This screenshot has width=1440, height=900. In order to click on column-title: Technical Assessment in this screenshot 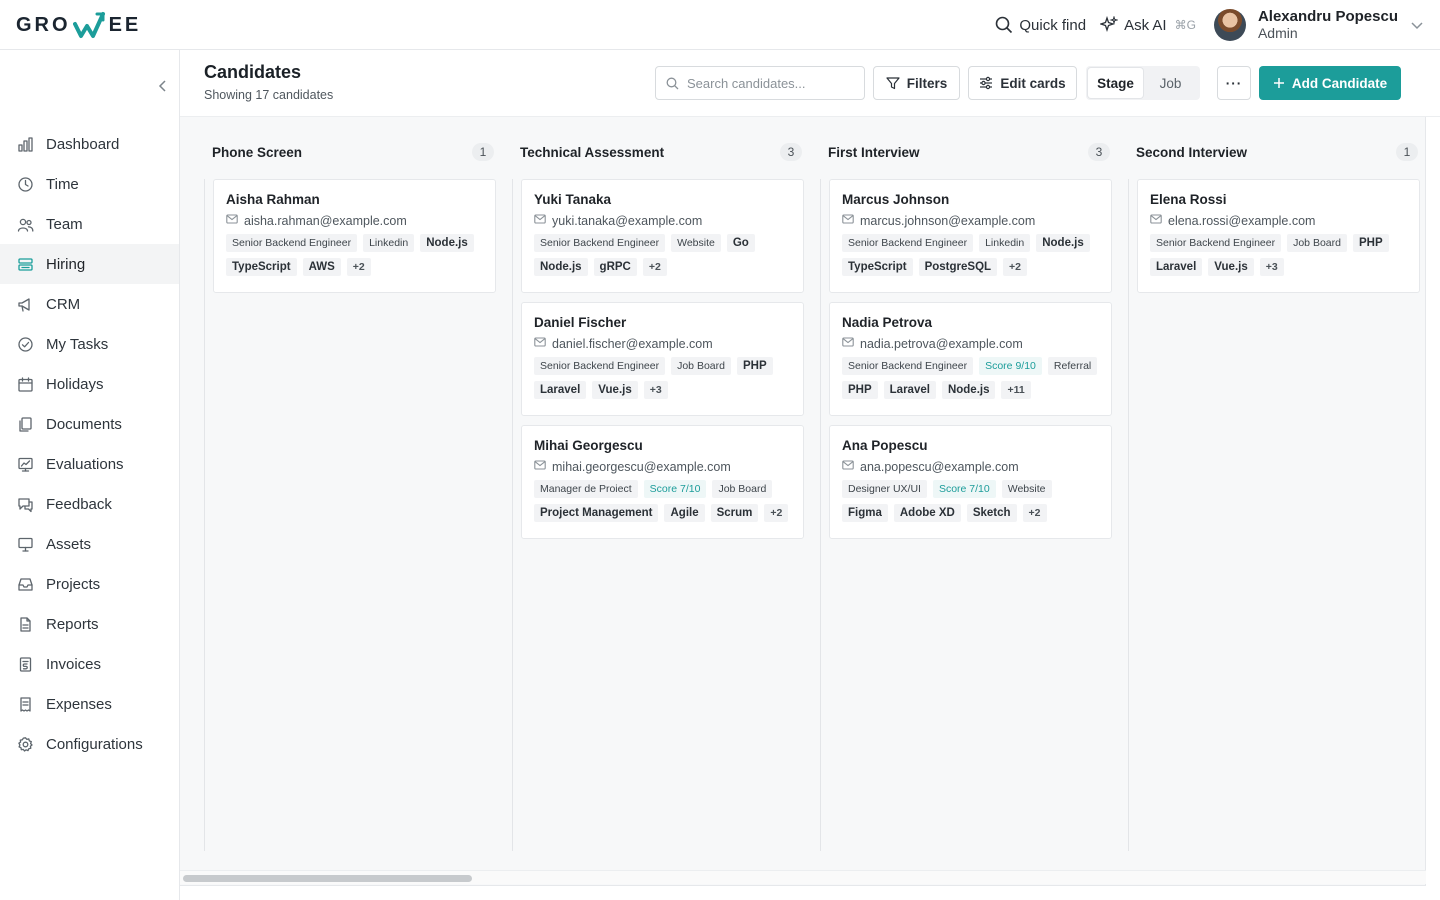, I will do `click(592, 152)`.